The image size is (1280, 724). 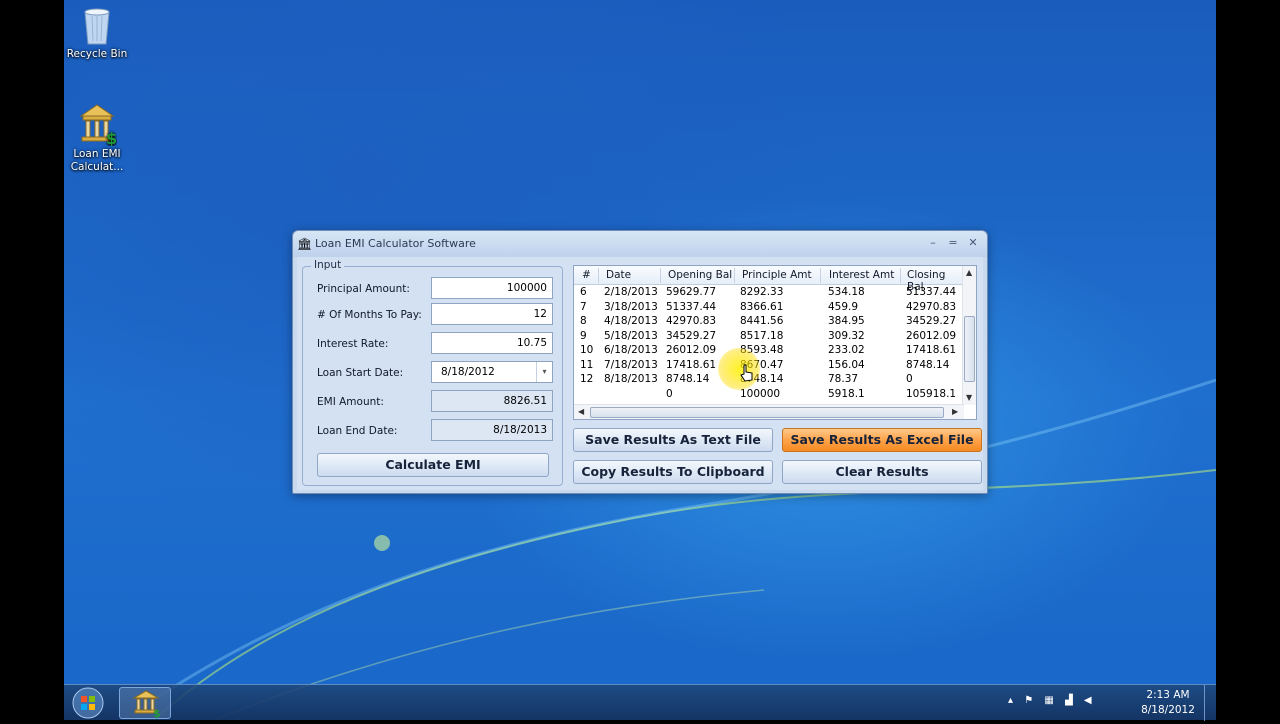 I want to click on title-bar: 🏛 Loan EMI Calculator Software – = ✕, so click(x=640, y=244).